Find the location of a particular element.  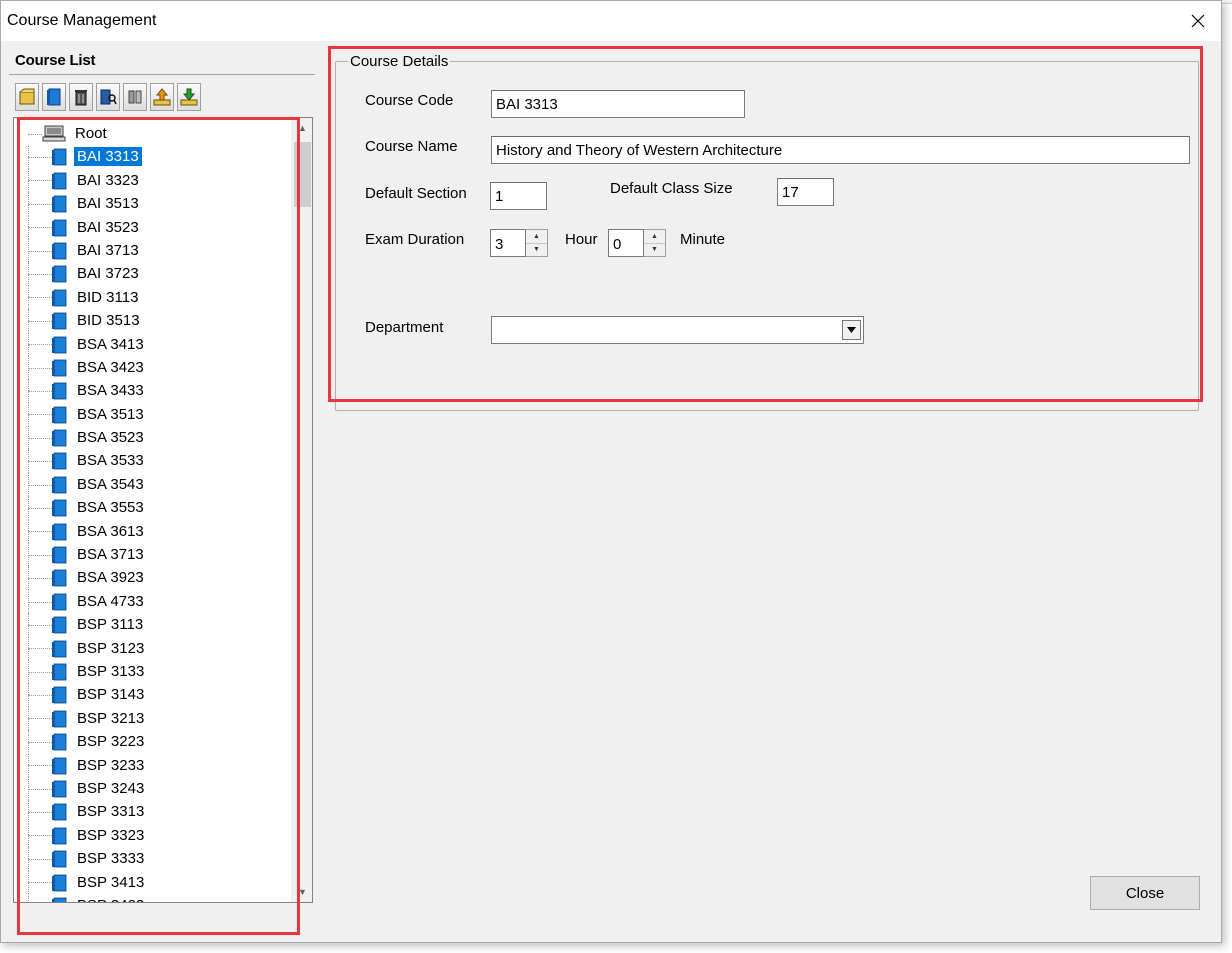

default-section-input: 1 is located at coordinates (518, 196).